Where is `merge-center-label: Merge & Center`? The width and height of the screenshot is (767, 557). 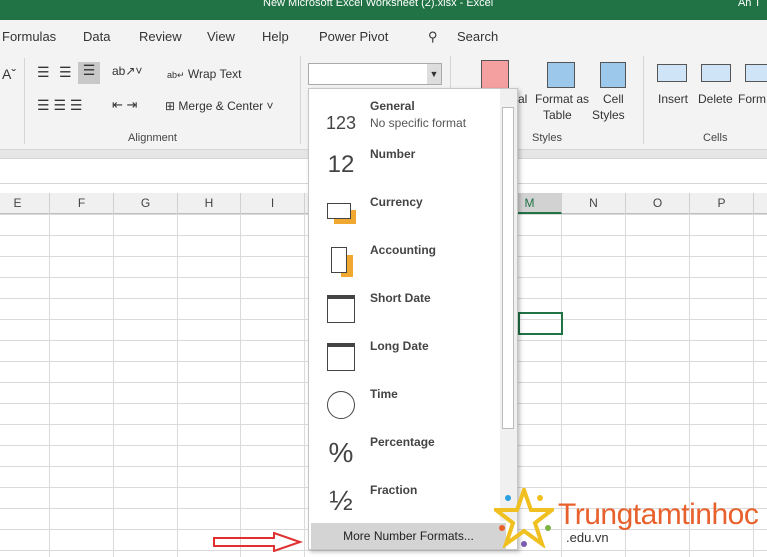 merge-center-label: Merge & Center is located at coordinates (221, 106).